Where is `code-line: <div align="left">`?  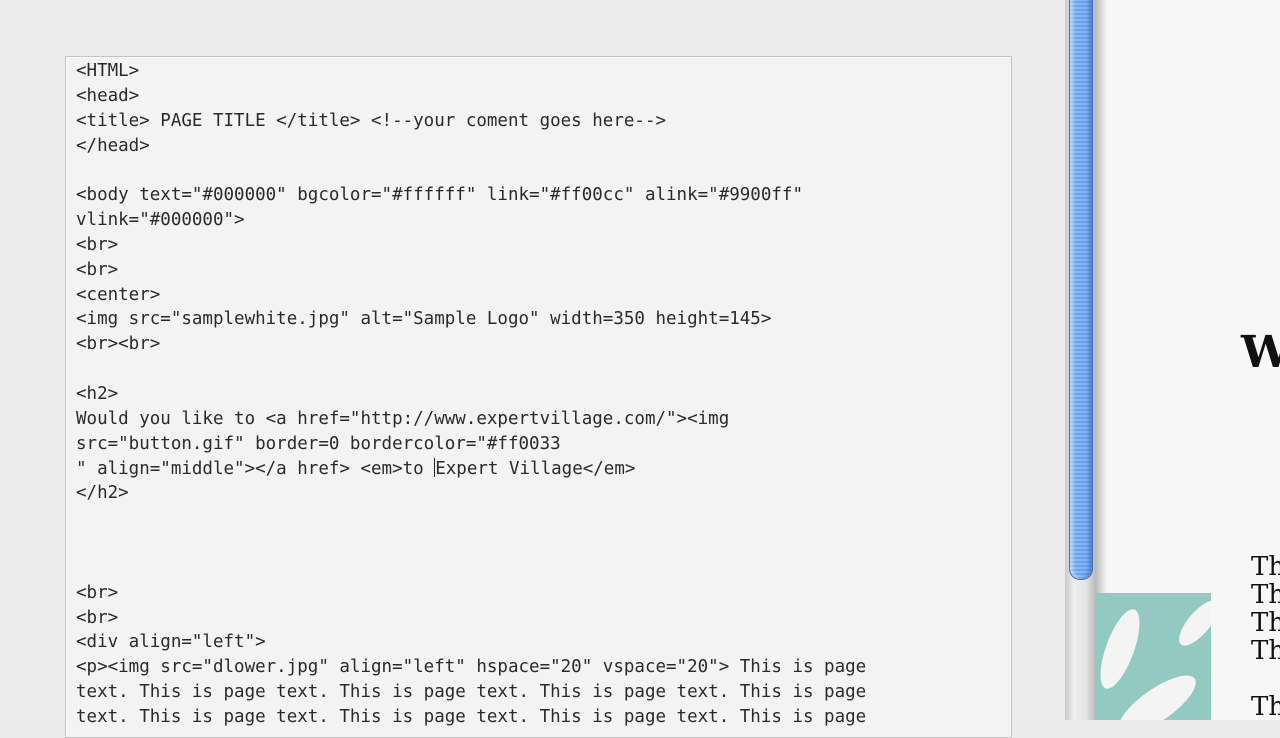
code-line: <div align="left"> is located at coordinates (171, 642).